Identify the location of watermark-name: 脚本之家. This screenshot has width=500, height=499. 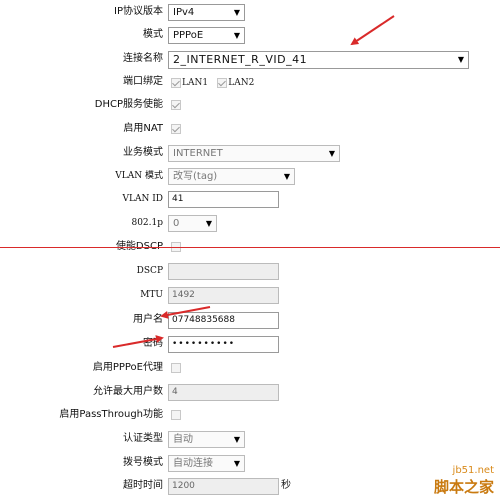
(463, 487).